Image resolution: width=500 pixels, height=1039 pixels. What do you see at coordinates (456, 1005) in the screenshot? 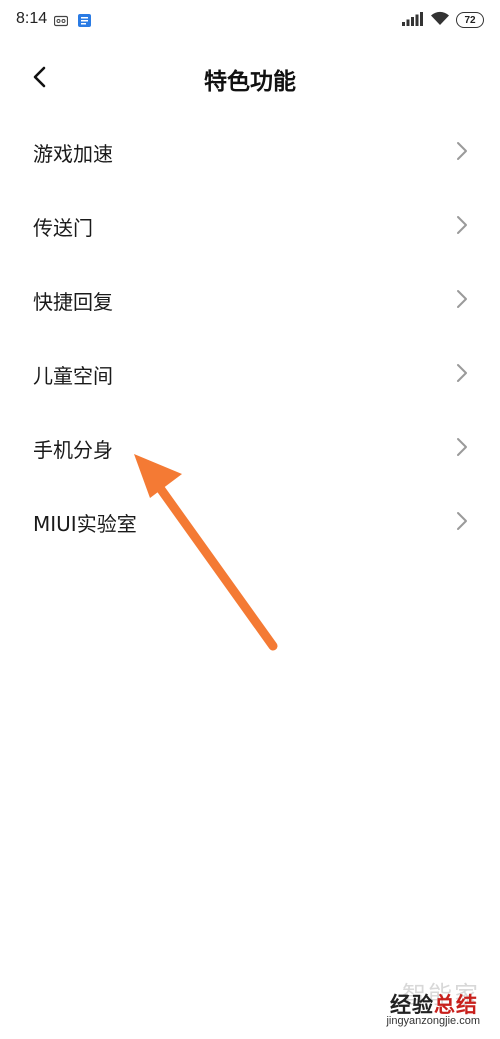
I see `watermark-line2-b: 总结` at bounding box center [456, 1005].